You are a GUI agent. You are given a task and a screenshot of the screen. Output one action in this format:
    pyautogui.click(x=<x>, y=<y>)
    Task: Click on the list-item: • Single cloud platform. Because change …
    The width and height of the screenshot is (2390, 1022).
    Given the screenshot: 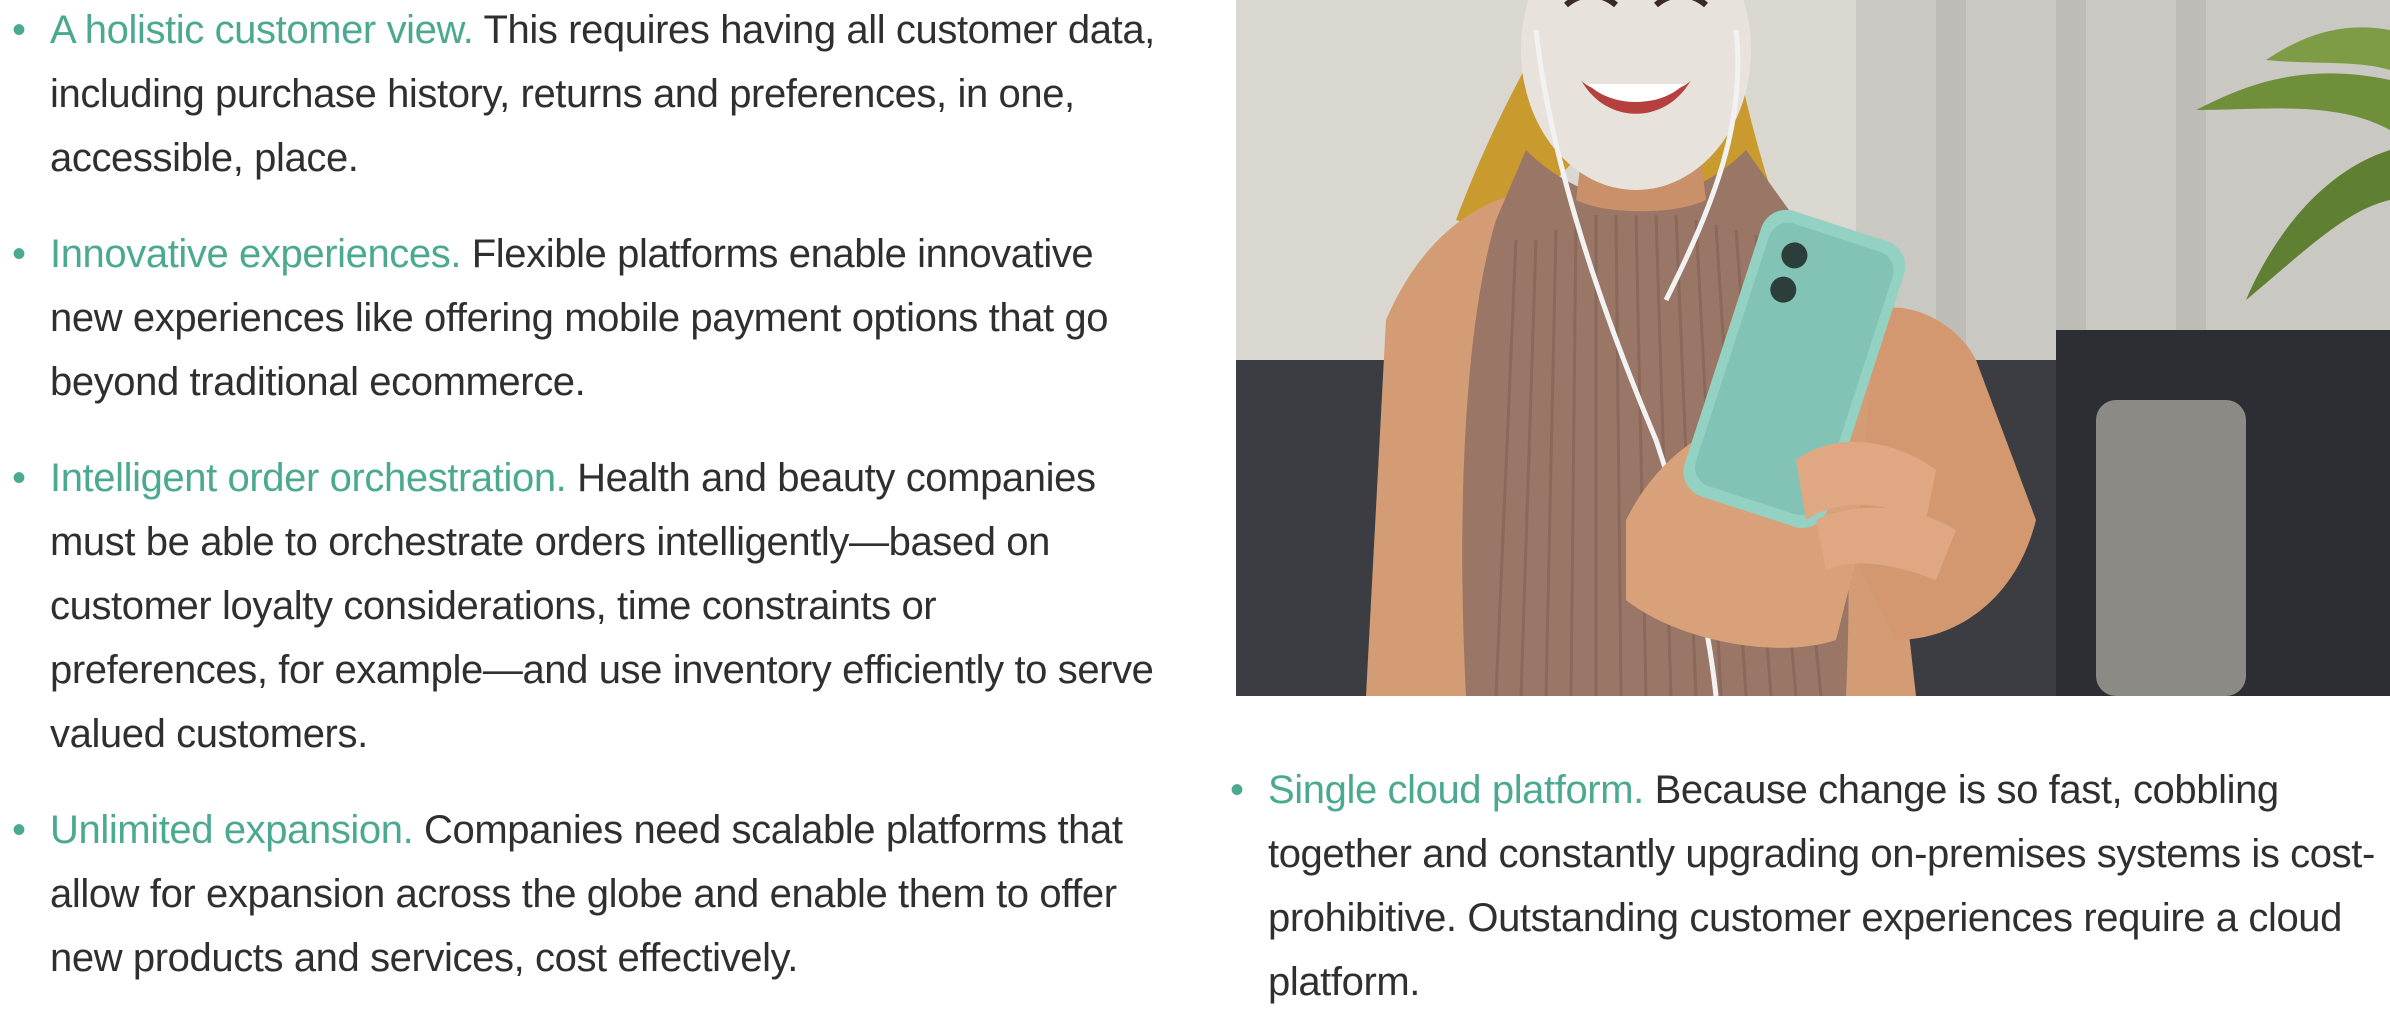 What is the action you would take?
    pyautogui.click(x=1804, y=886)
    